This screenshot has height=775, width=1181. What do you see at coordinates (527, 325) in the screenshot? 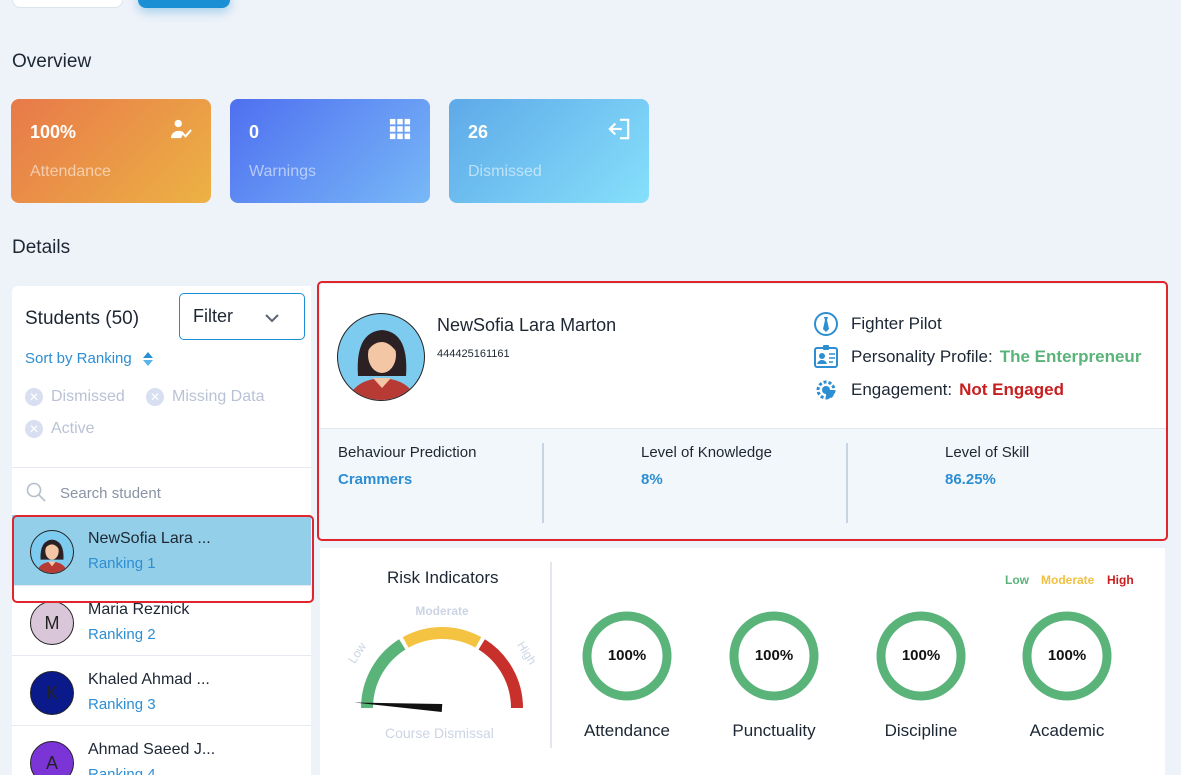
I see `profile-name: NewSofia Lara Marton` at bounding box center [527, 325].